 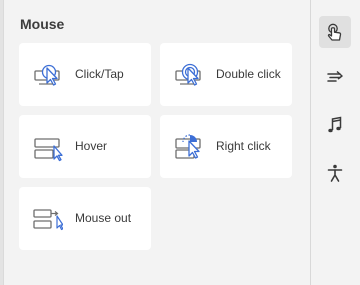 I want to click on fast-forward-icon, so click(x=335, y=76).